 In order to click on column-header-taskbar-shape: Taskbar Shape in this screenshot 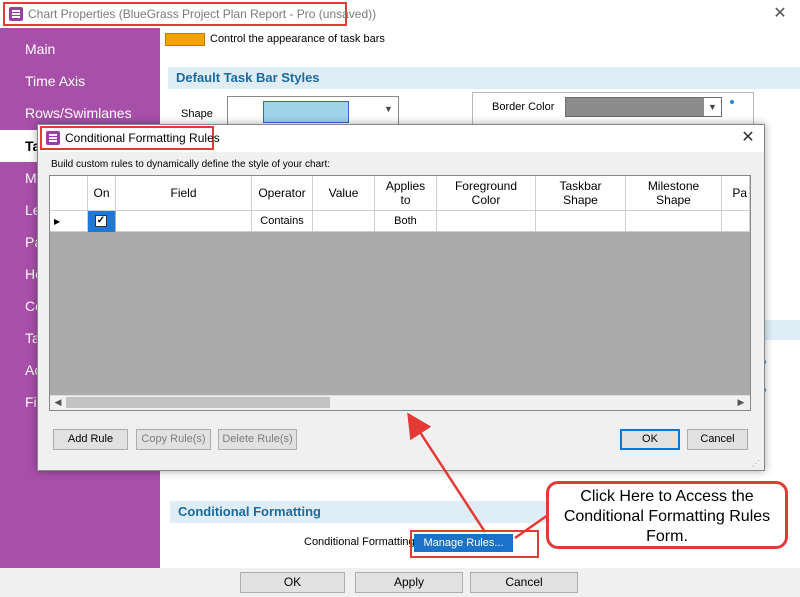, I will do `click(581, 193)`.